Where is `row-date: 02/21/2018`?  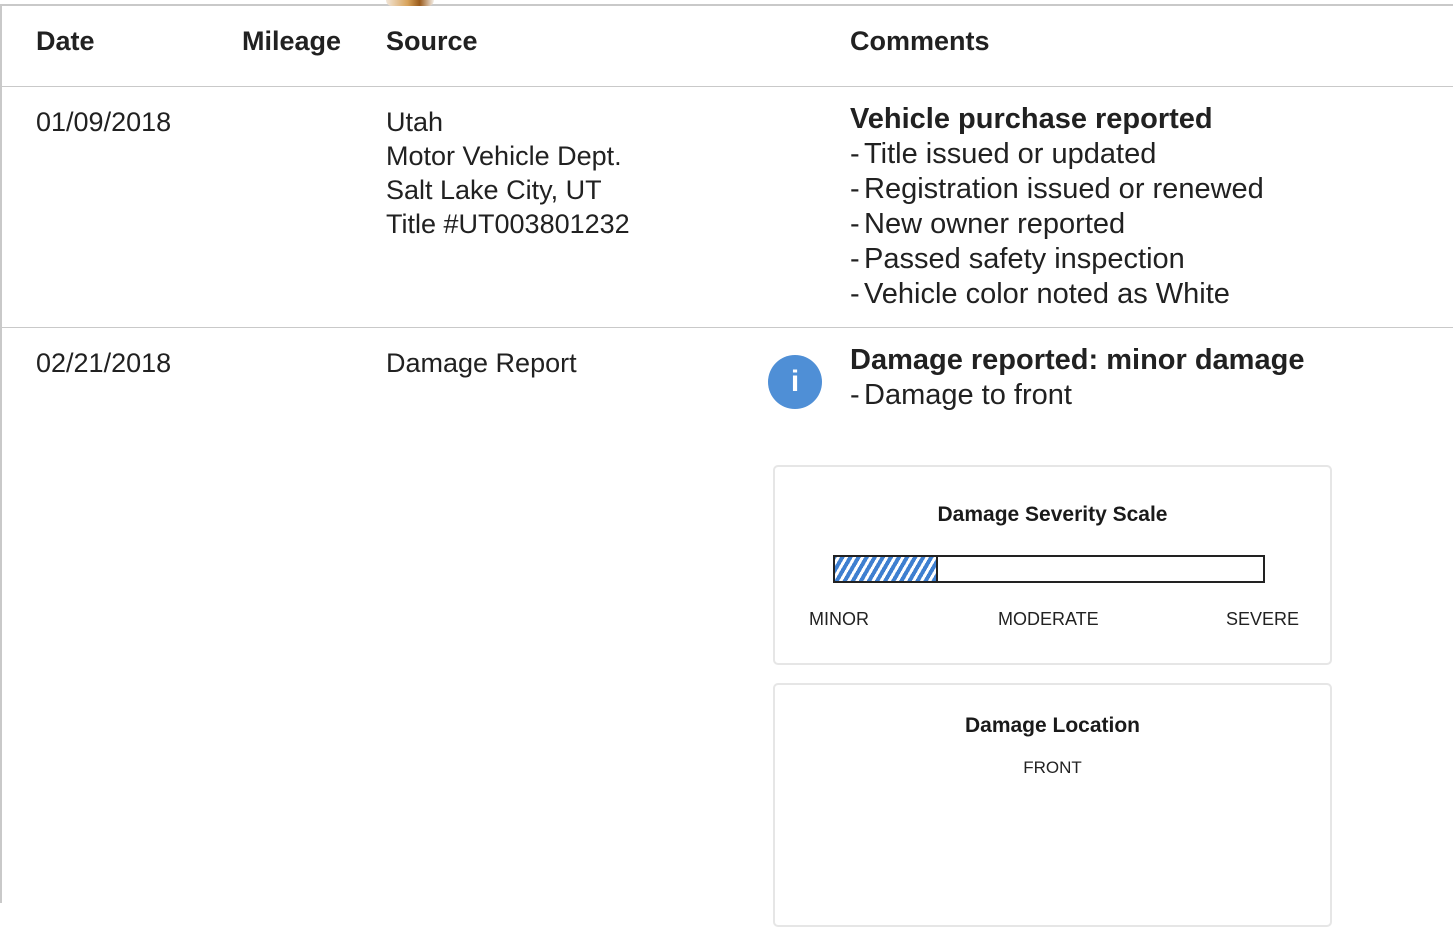
row-date: 02/21/2018 is located at coordinates (104, 363).